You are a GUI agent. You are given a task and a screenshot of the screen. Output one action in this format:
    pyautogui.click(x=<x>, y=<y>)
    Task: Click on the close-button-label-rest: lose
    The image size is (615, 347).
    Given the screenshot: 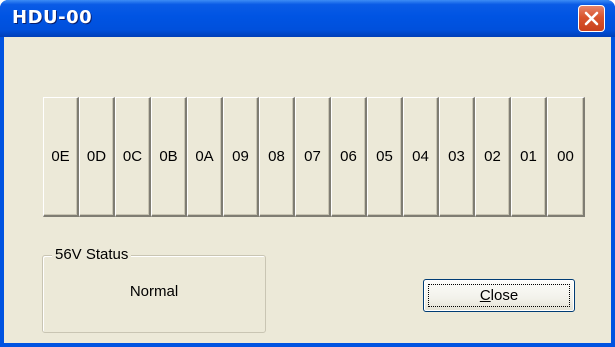 What is the action you would take?
    pyautogui.click(x=504, y=295)
    